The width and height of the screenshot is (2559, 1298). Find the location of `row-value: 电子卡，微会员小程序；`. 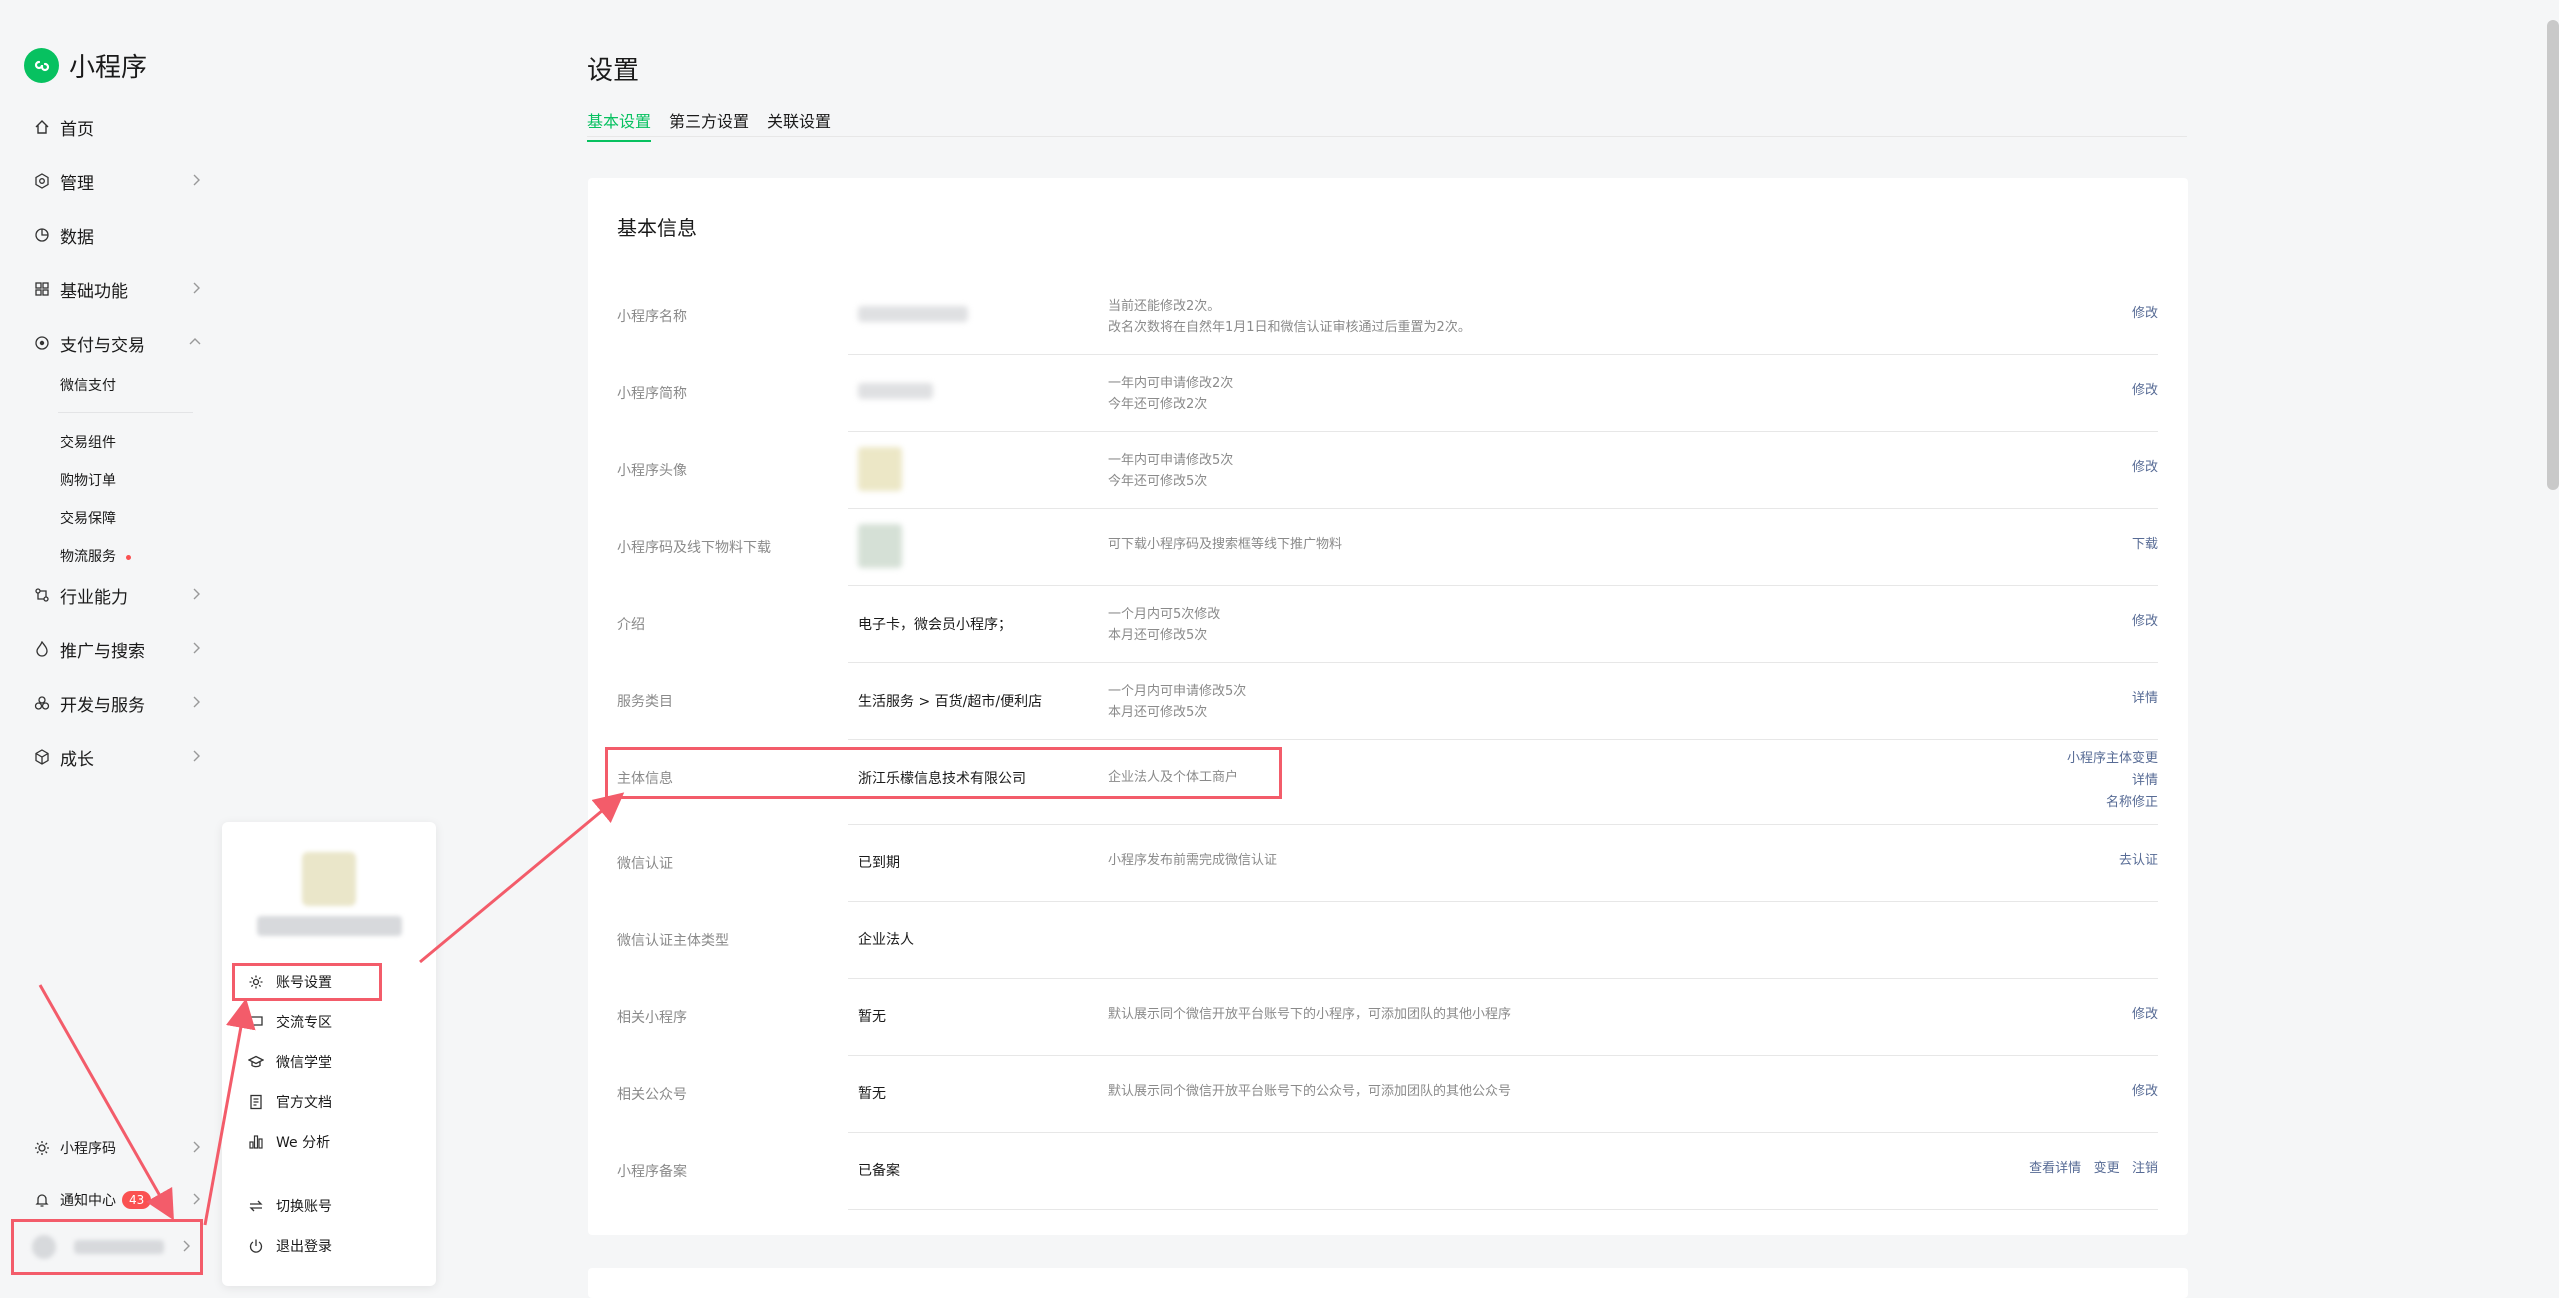

row-value: 电子卡，微会员小程序； is located at coordinates (935, 625).